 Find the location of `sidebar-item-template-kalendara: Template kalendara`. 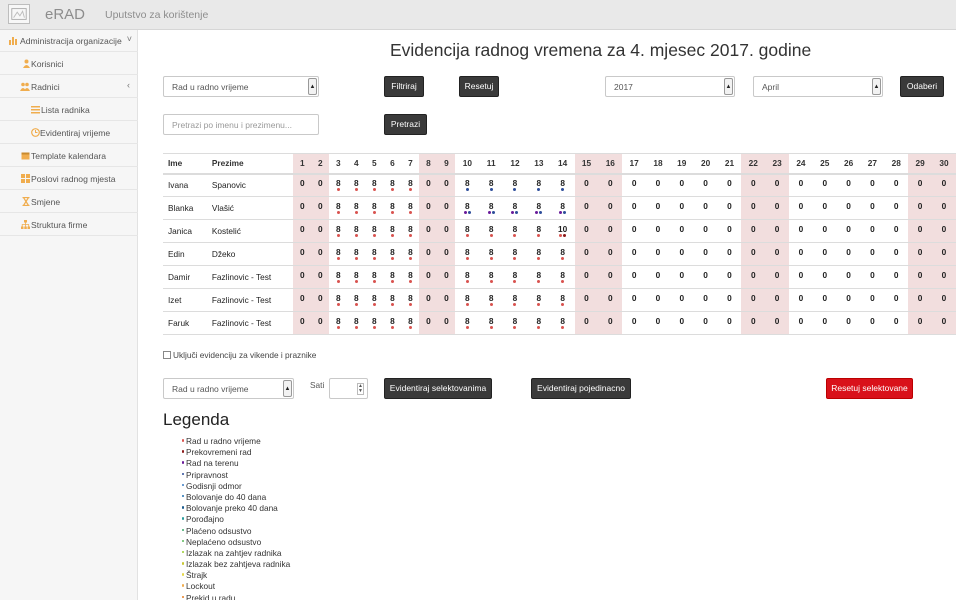

sidebar-item-template-kalendara: Template kalendara is located at coordinates (69, 156).